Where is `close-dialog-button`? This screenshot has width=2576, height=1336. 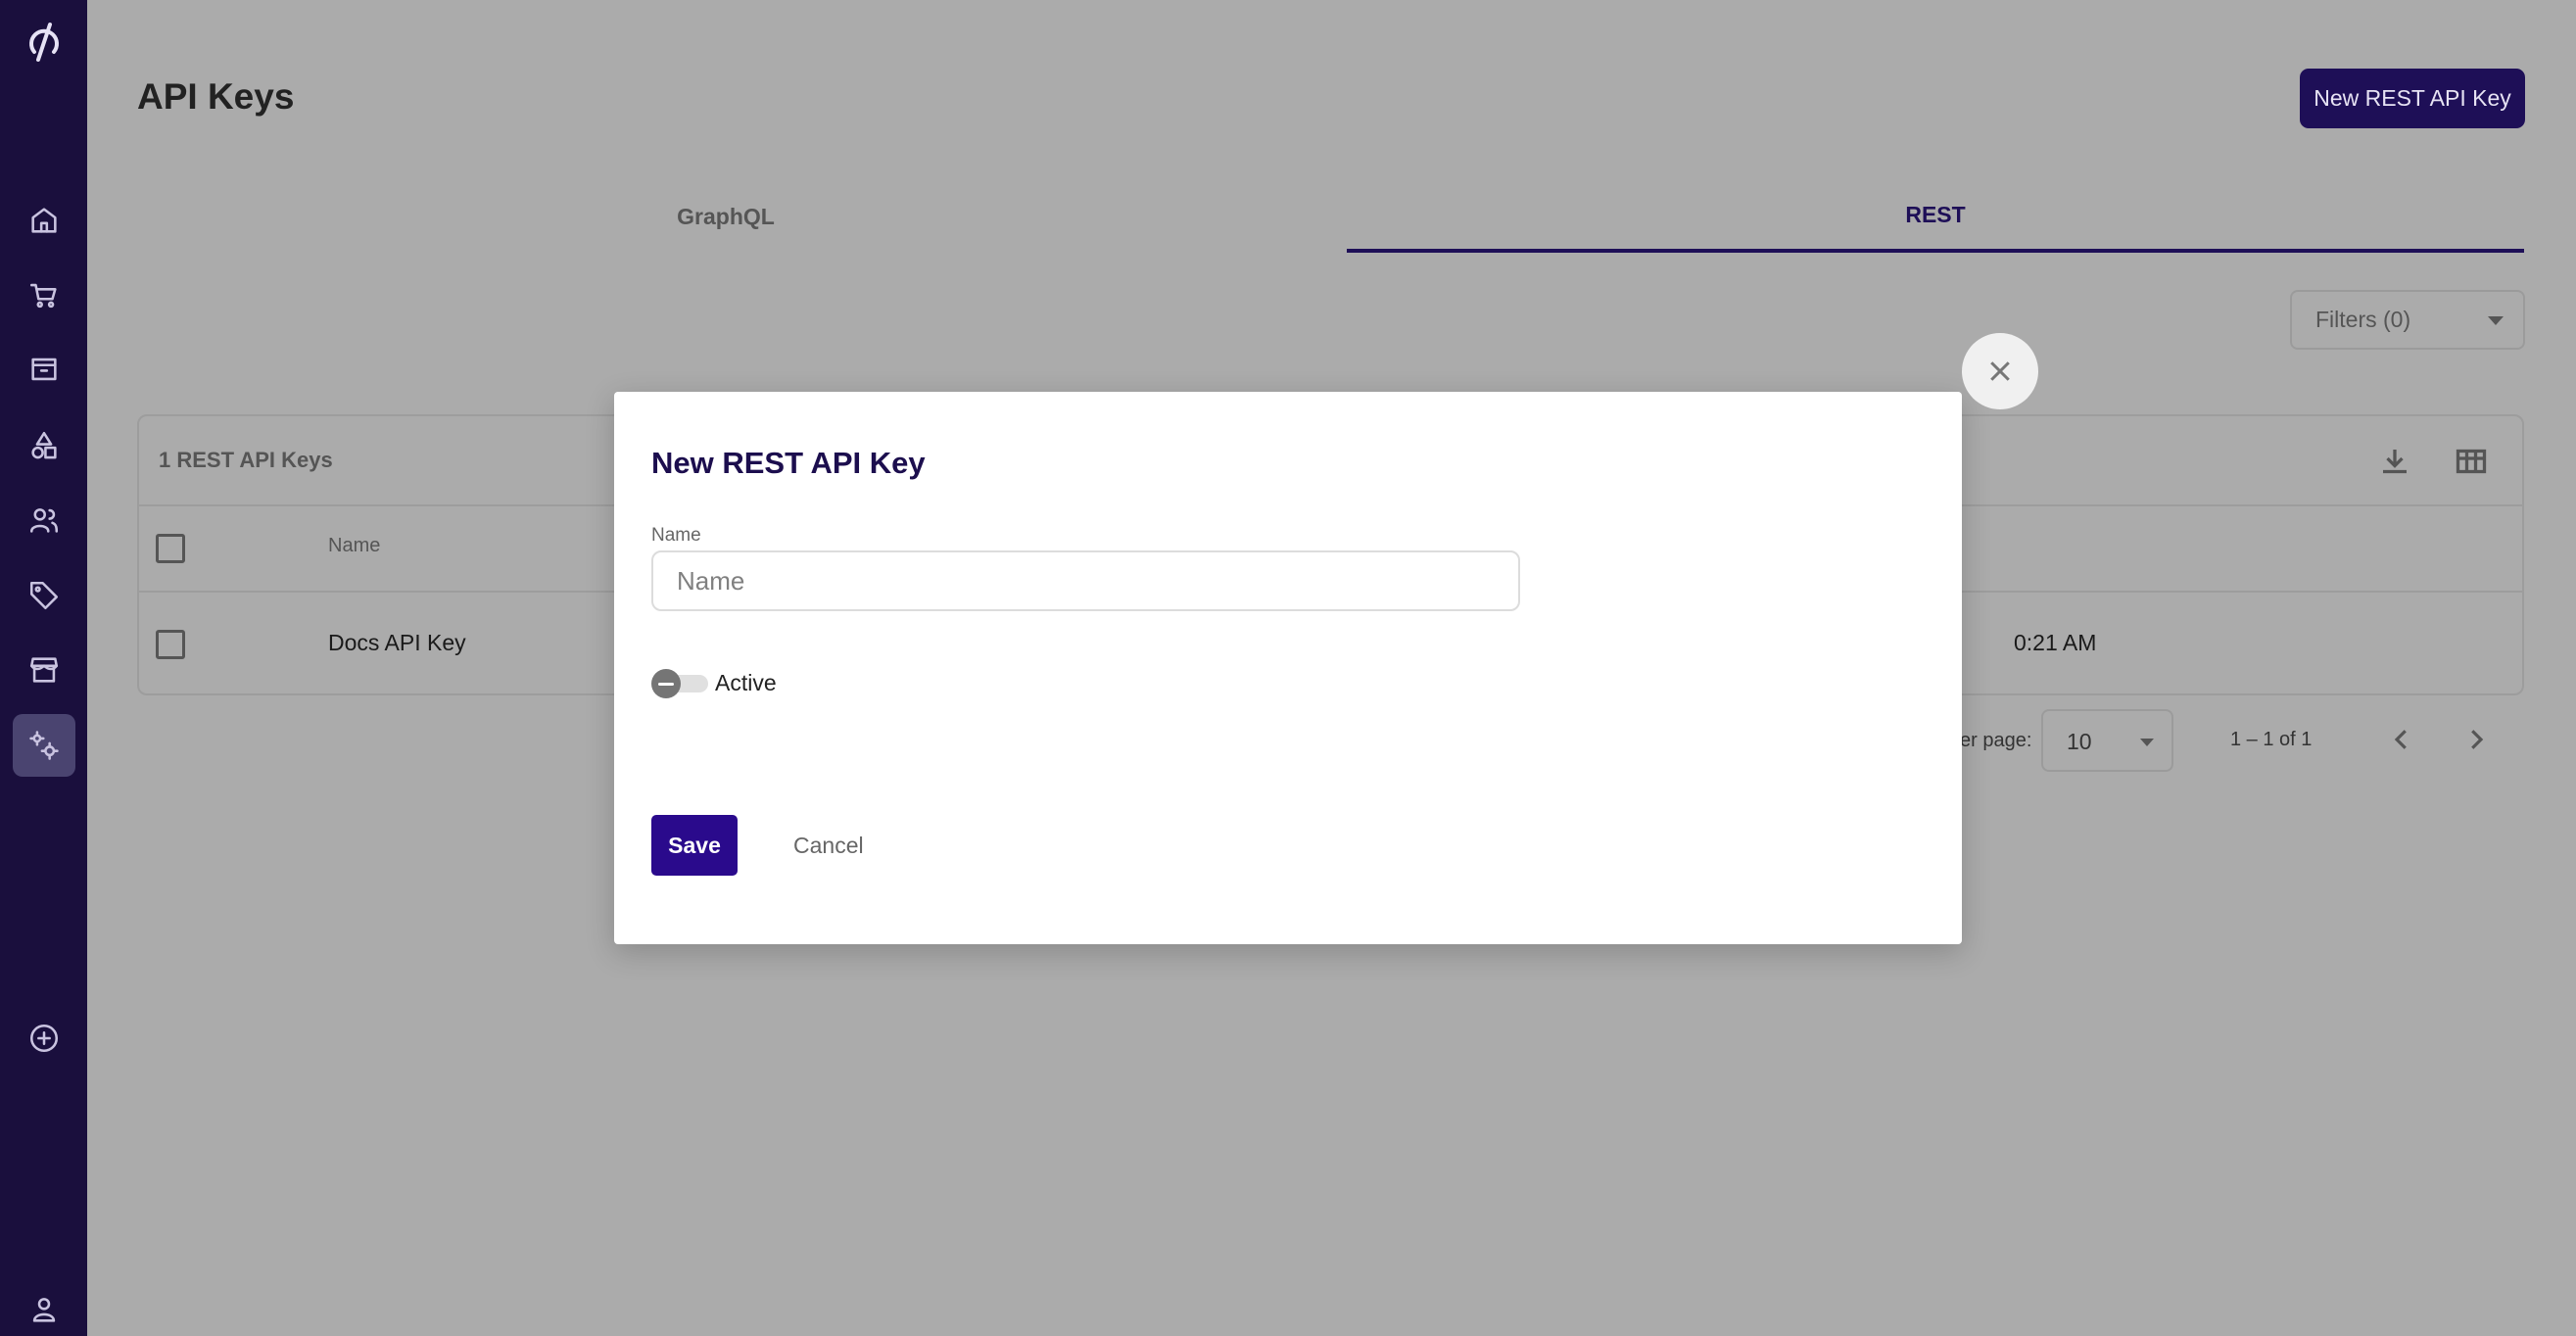
close-dialog-button is located at coordinates (2000, 371).